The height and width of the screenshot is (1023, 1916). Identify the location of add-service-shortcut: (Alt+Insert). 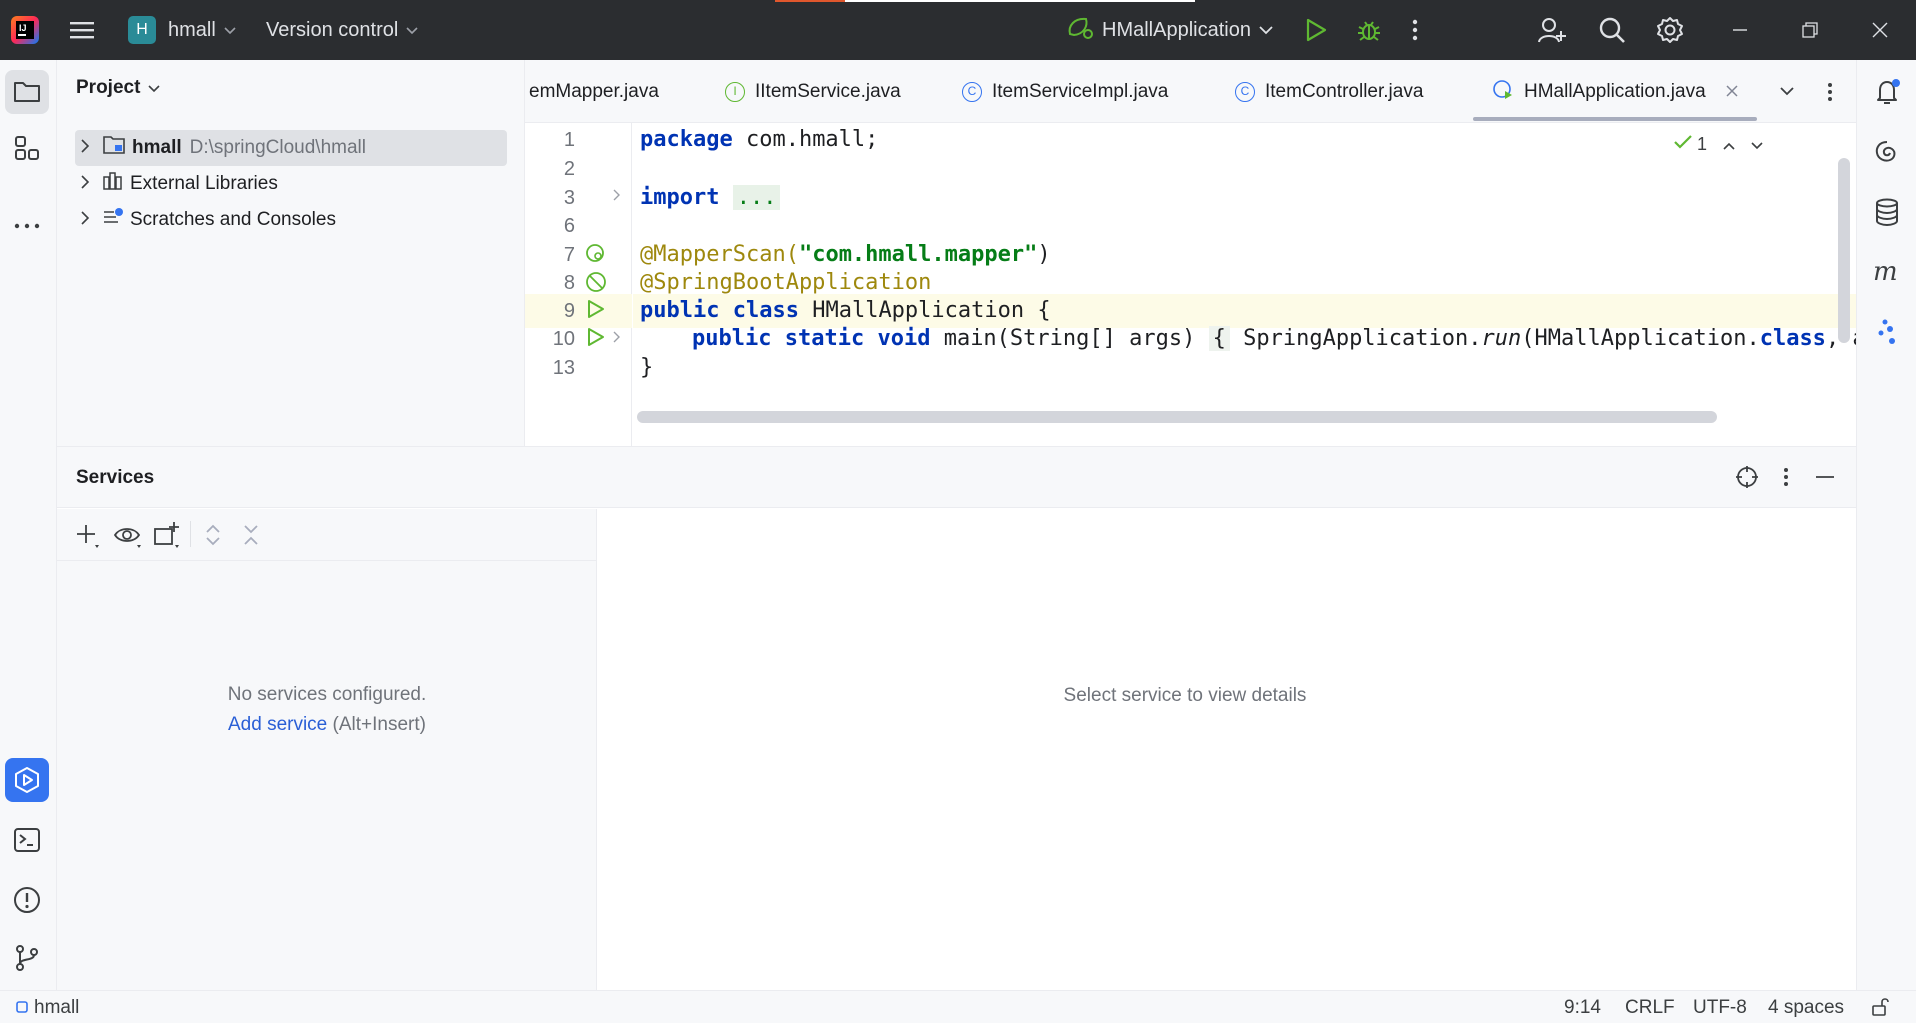
(379, 724).